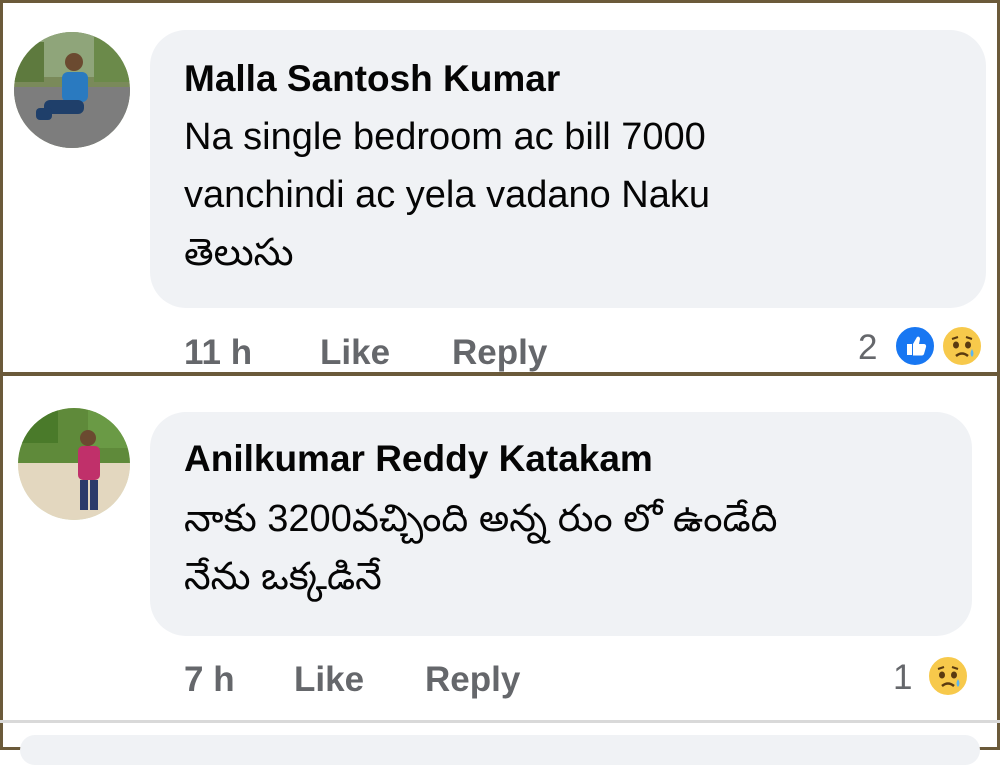 This screenshot has width=1000, height=765. I want to click on reaction-count: 1, so click(902, 678).